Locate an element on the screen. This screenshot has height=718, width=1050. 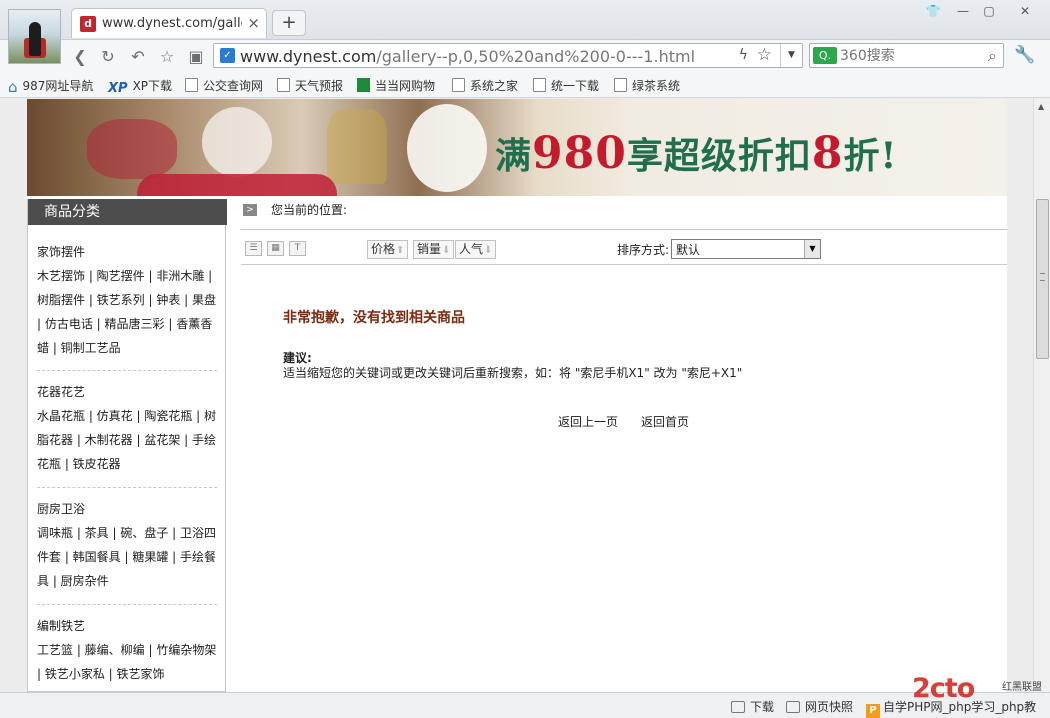
site-favicon-icon: d is located at coordinates (88, 24).